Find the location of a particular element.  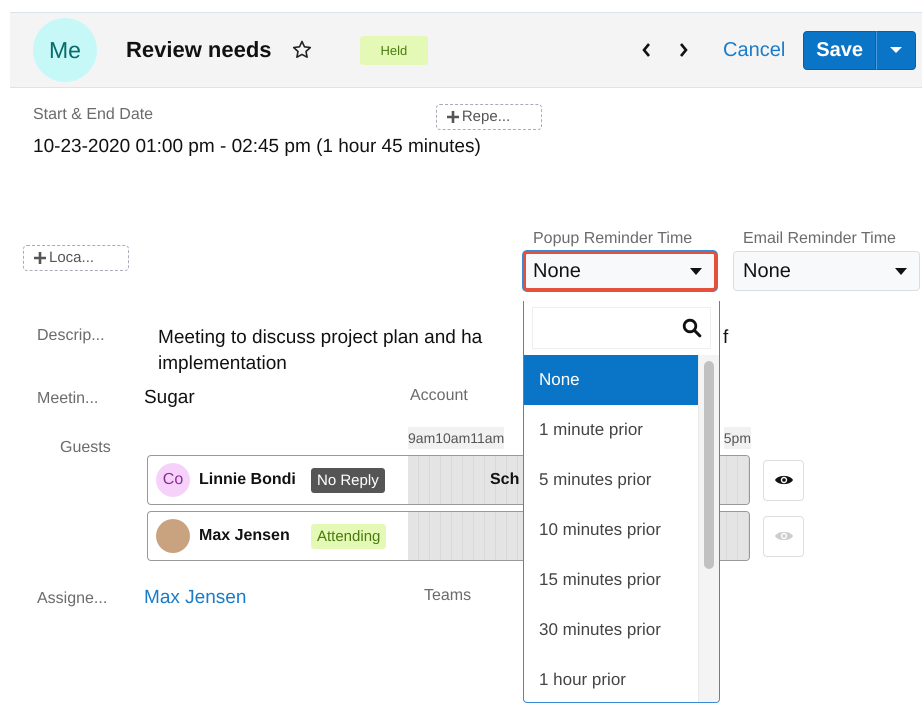

guest-name: Max Jensen is located at coordinates (245, 536).